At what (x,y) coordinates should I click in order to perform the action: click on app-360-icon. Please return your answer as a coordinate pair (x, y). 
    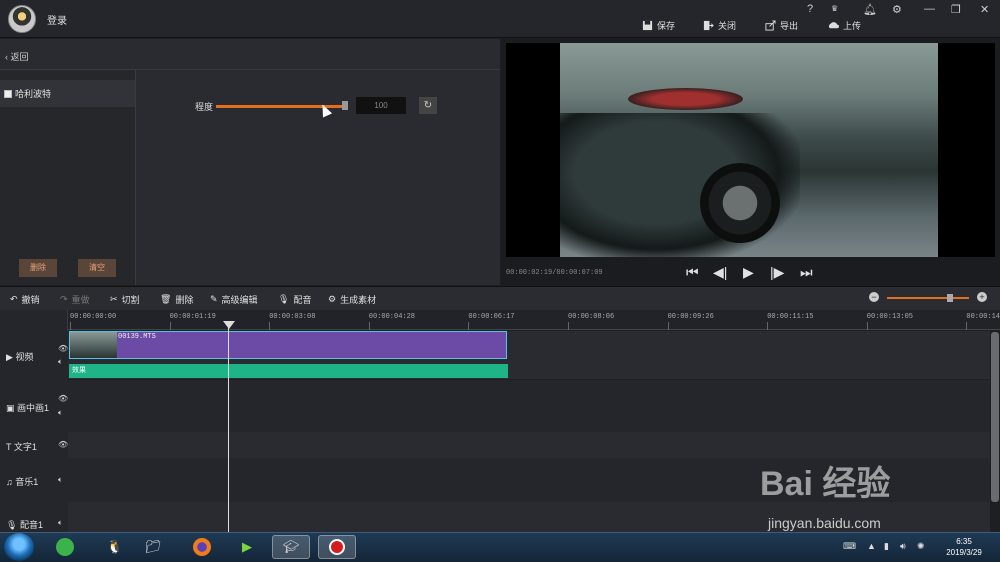
    Looking at the image, I should click on (65, 547).